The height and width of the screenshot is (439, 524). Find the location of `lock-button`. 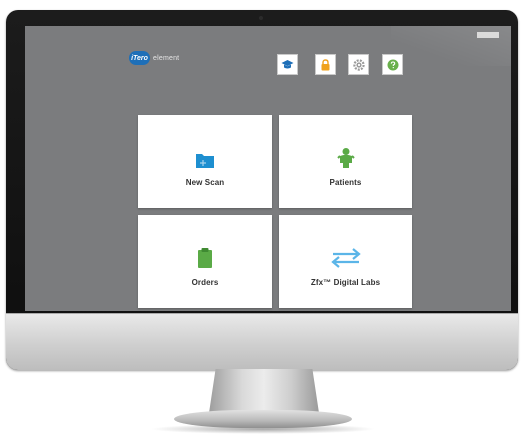

lock-button is located at coordinates (325, 64).